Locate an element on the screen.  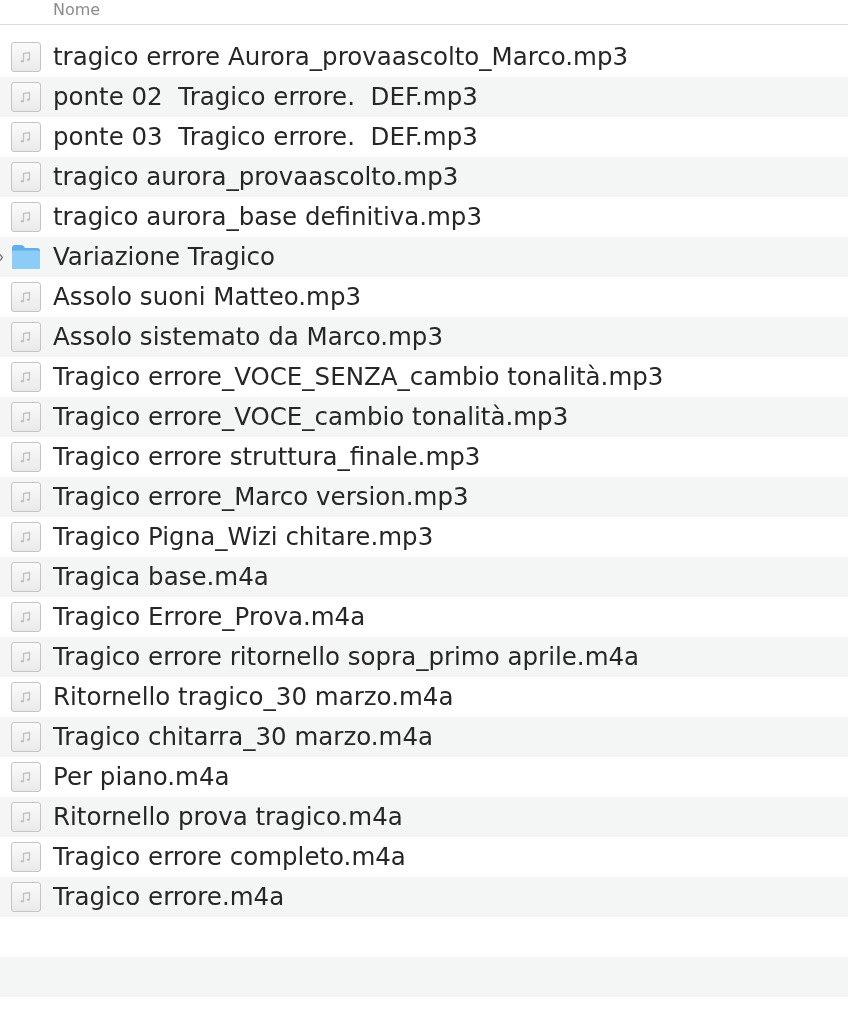
file-name: tragico aurora_base definitiva.mp3 is located at coordinates (267, 217).